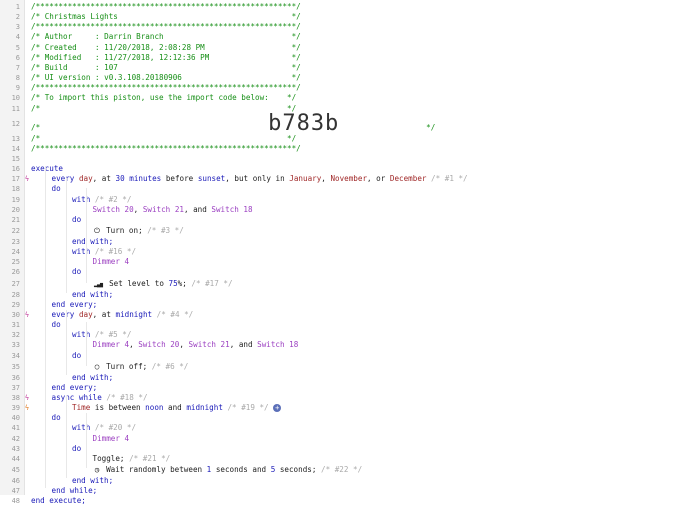  What do you see at coordinates (345, 210) in the screenshot?
I see `code-line: 20 Switch 20, Switch 21, and Switch 18` at bounding box center [345, 210].